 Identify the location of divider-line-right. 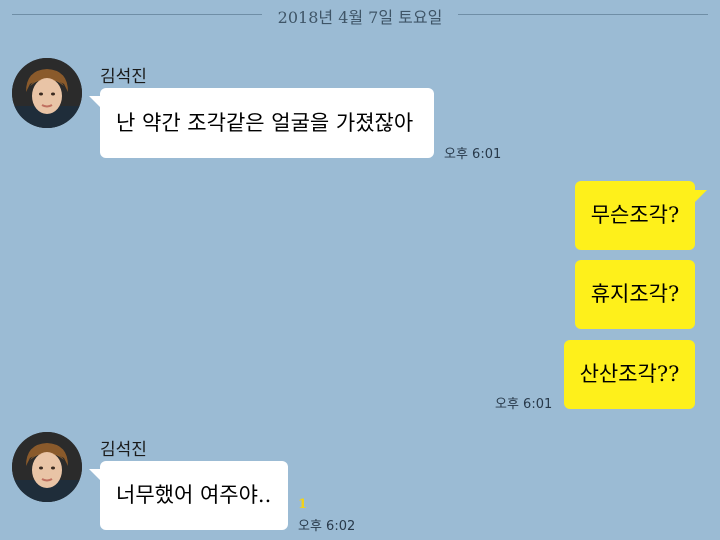
(583, 14).